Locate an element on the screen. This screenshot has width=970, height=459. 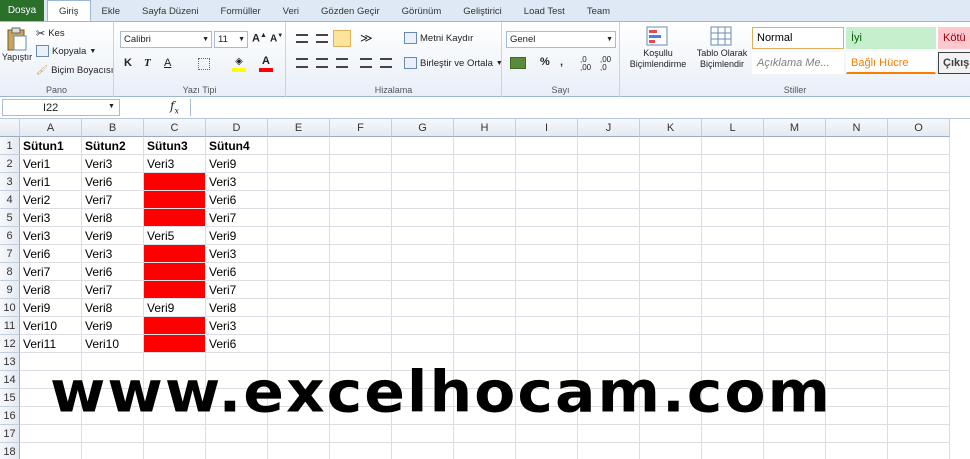
cell-L5 is located at coordinates (733, 218).